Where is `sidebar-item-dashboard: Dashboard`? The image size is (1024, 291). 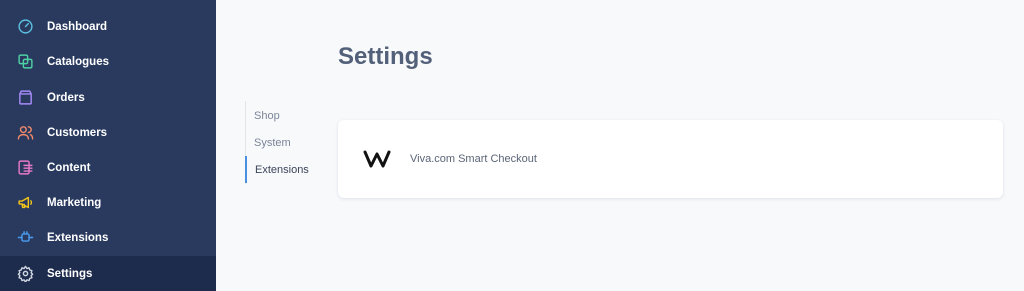 sidebar-item-dashboard: Dashboard is located at coordinates (108, 26).